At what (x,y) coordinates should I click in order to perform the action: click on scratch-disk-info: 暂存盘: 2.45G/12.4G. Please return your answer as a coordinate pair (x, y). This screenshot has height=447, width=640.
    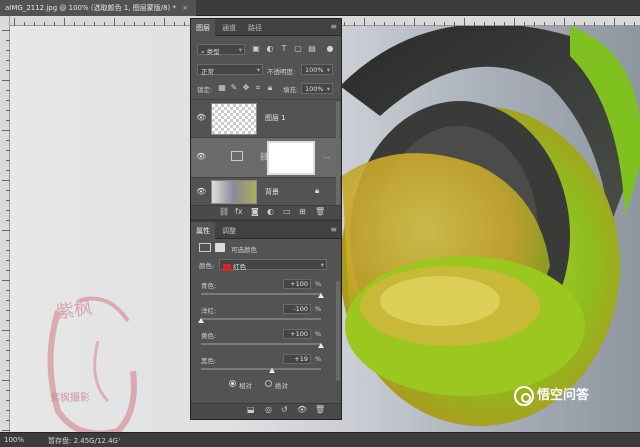
    Looking at the image, I should click on (83, 441).